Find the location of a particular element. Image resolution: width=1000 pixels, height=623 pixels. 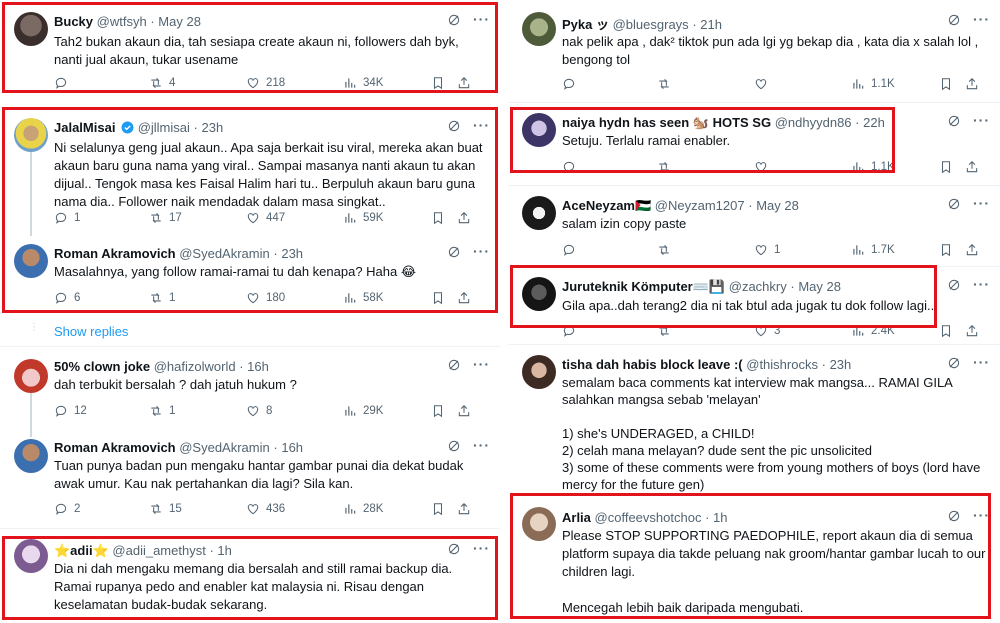

timestamp: 16h is located at coordinates (292, 447).